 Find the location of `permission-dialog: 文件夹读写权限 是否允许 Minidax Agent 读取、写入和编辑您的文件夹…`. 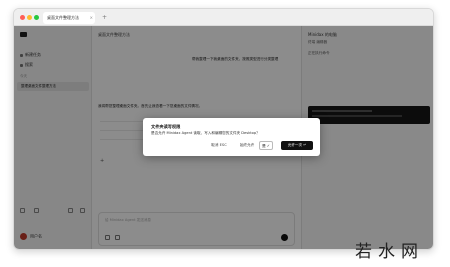

permission-dialog: 文件夹读写权限 是否允许 Minidax Agent 读取、写入和编辑您的文件夹… is located at coordinates (231, 137).